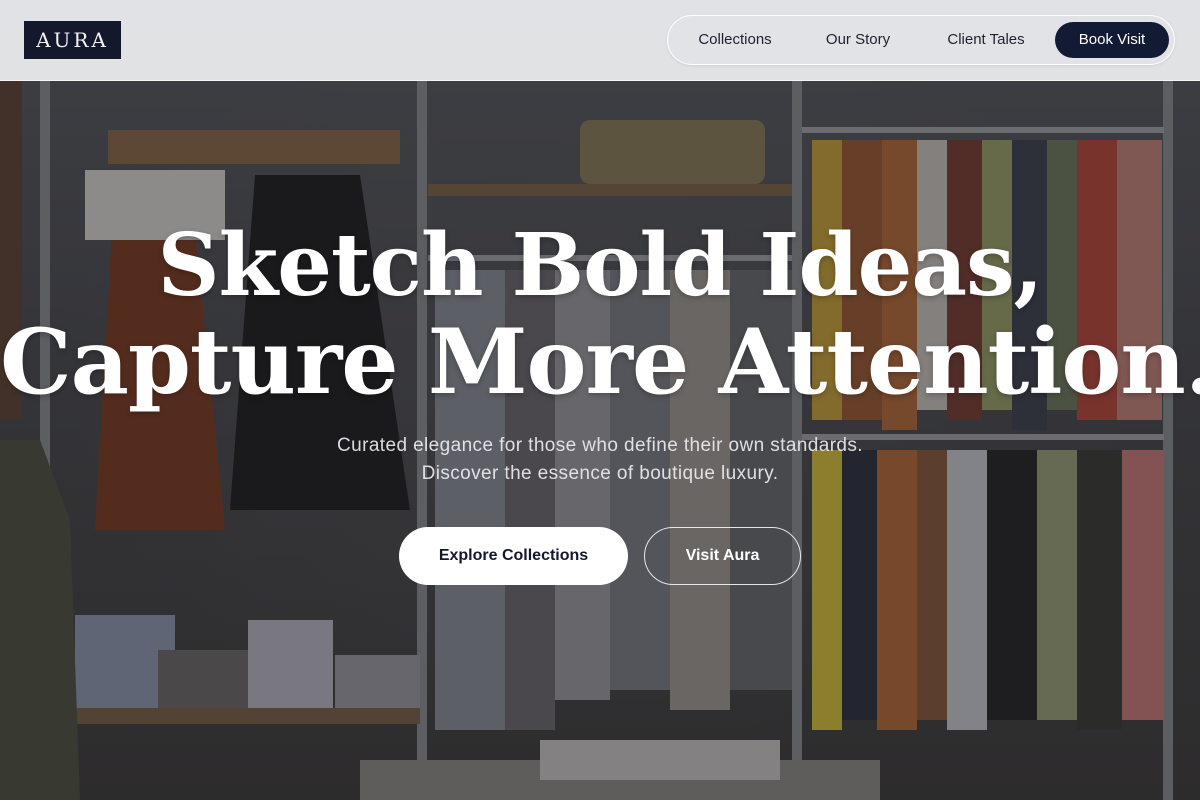 This screenshot has width=1200, height=800. What do you see at coordinates (858, 40) in the screenshot?
I see `nav-link-our-story: Our Story` at bounding box center [858, 40].